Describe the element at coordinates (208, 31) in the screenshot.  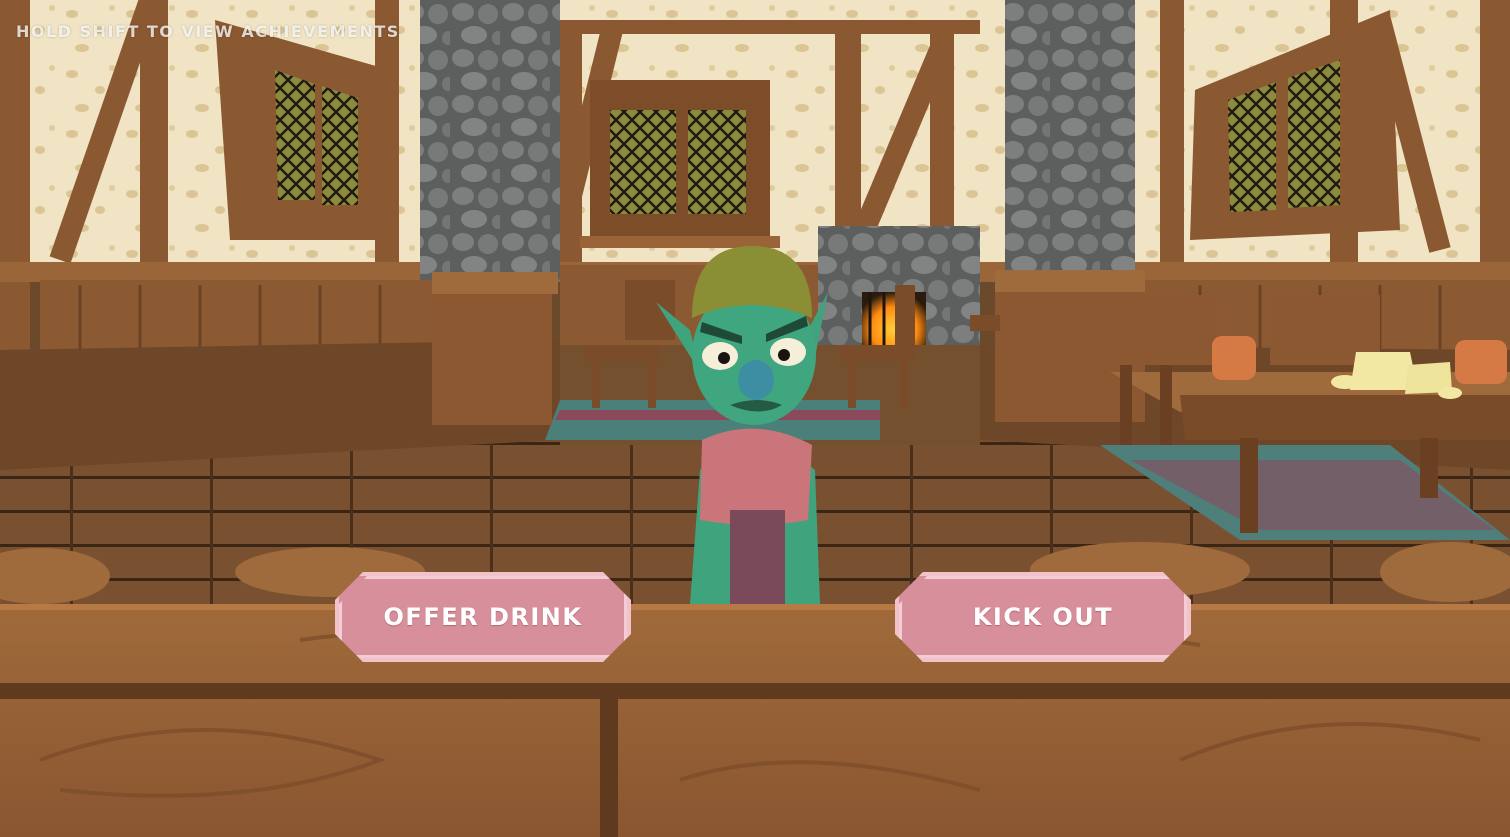
I see `achievements-hint: Hold shift to view achievements` at that location.